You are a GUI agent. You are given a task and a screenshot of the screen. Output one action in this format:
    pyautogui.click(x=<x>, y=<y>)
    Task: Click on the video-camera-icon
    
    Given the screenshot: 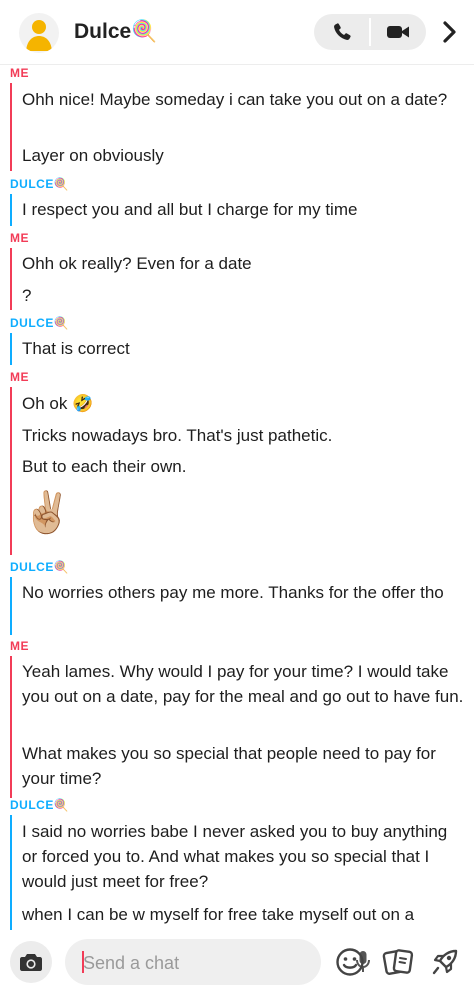 What is the action you would take?
    pyautogui.click(x=398, y=32)
    